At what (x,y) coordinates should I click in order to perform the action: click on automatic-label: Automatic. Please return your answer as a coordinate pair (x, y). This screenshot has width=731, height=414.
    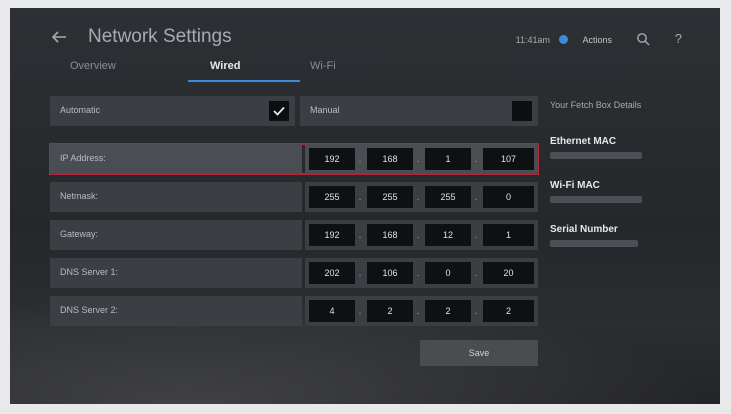
    Looking at the image, I should click on (80, 110).